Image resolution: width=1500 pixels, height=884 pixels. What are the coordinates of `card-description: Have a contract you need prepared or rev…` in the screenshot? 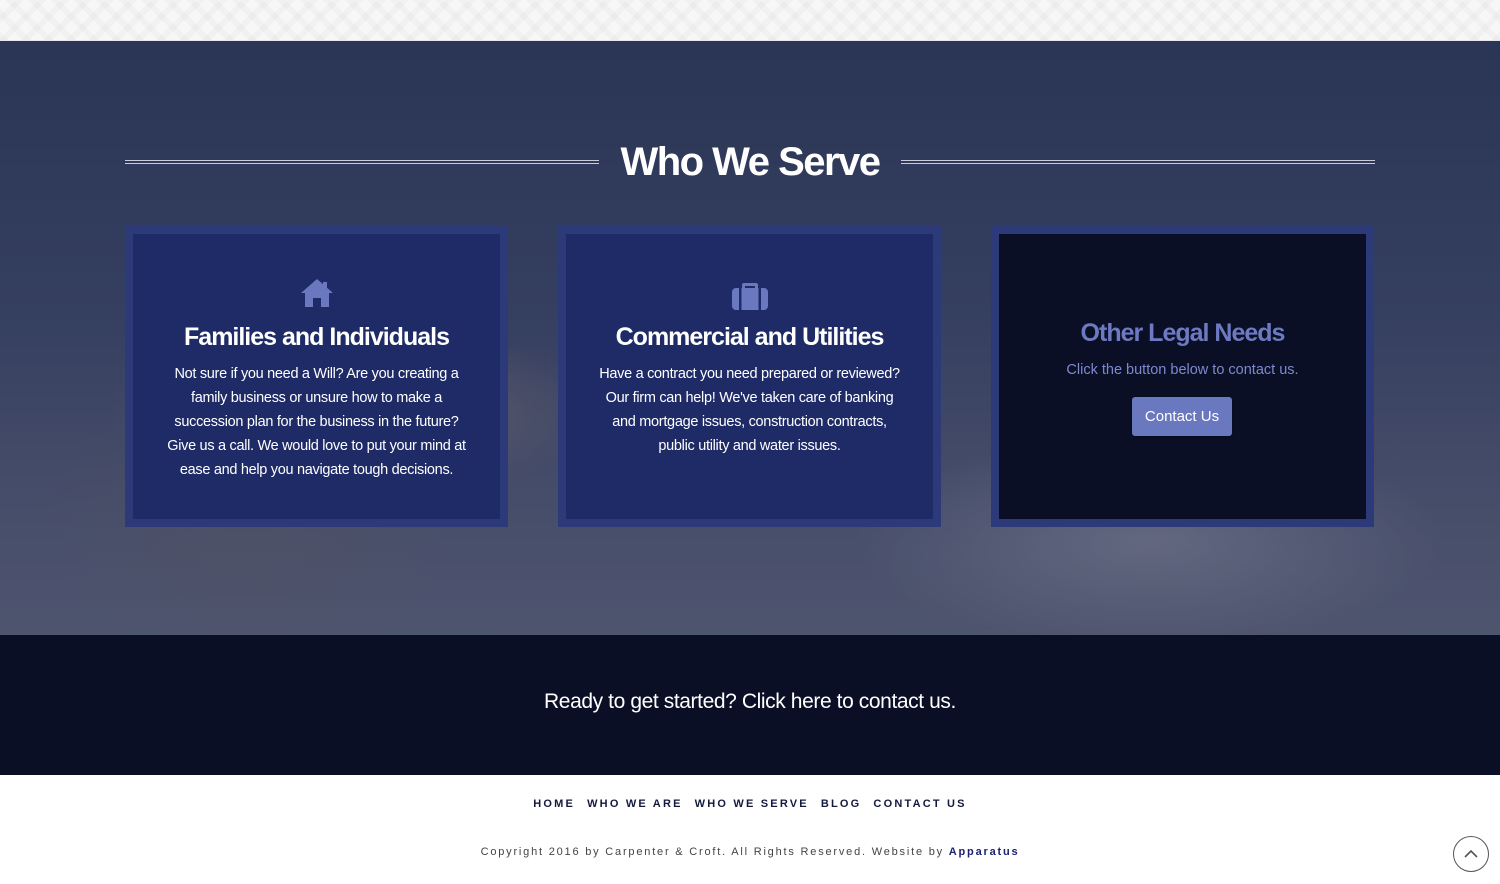 It's located at (749, 410).